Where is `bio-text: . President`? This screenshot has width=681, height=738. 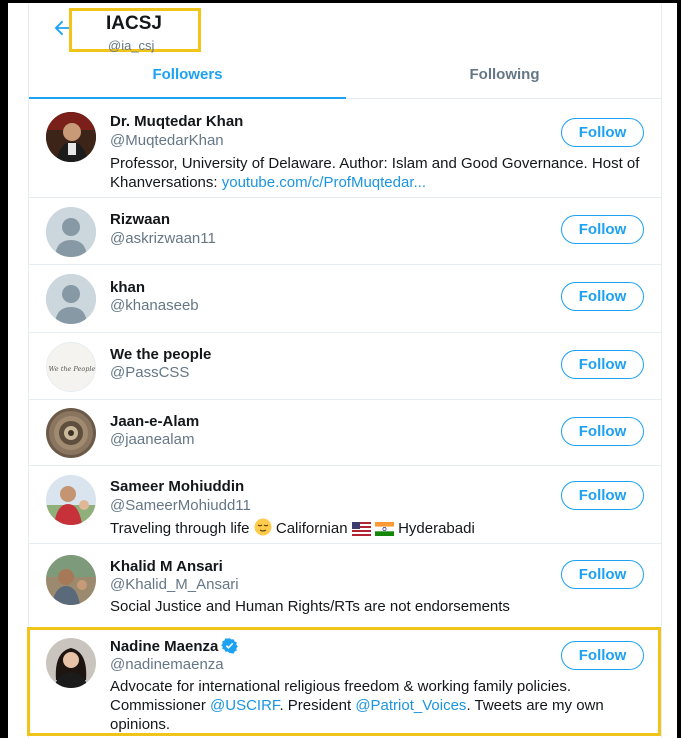
bio-text: . President is located at coordinates (317, 705).